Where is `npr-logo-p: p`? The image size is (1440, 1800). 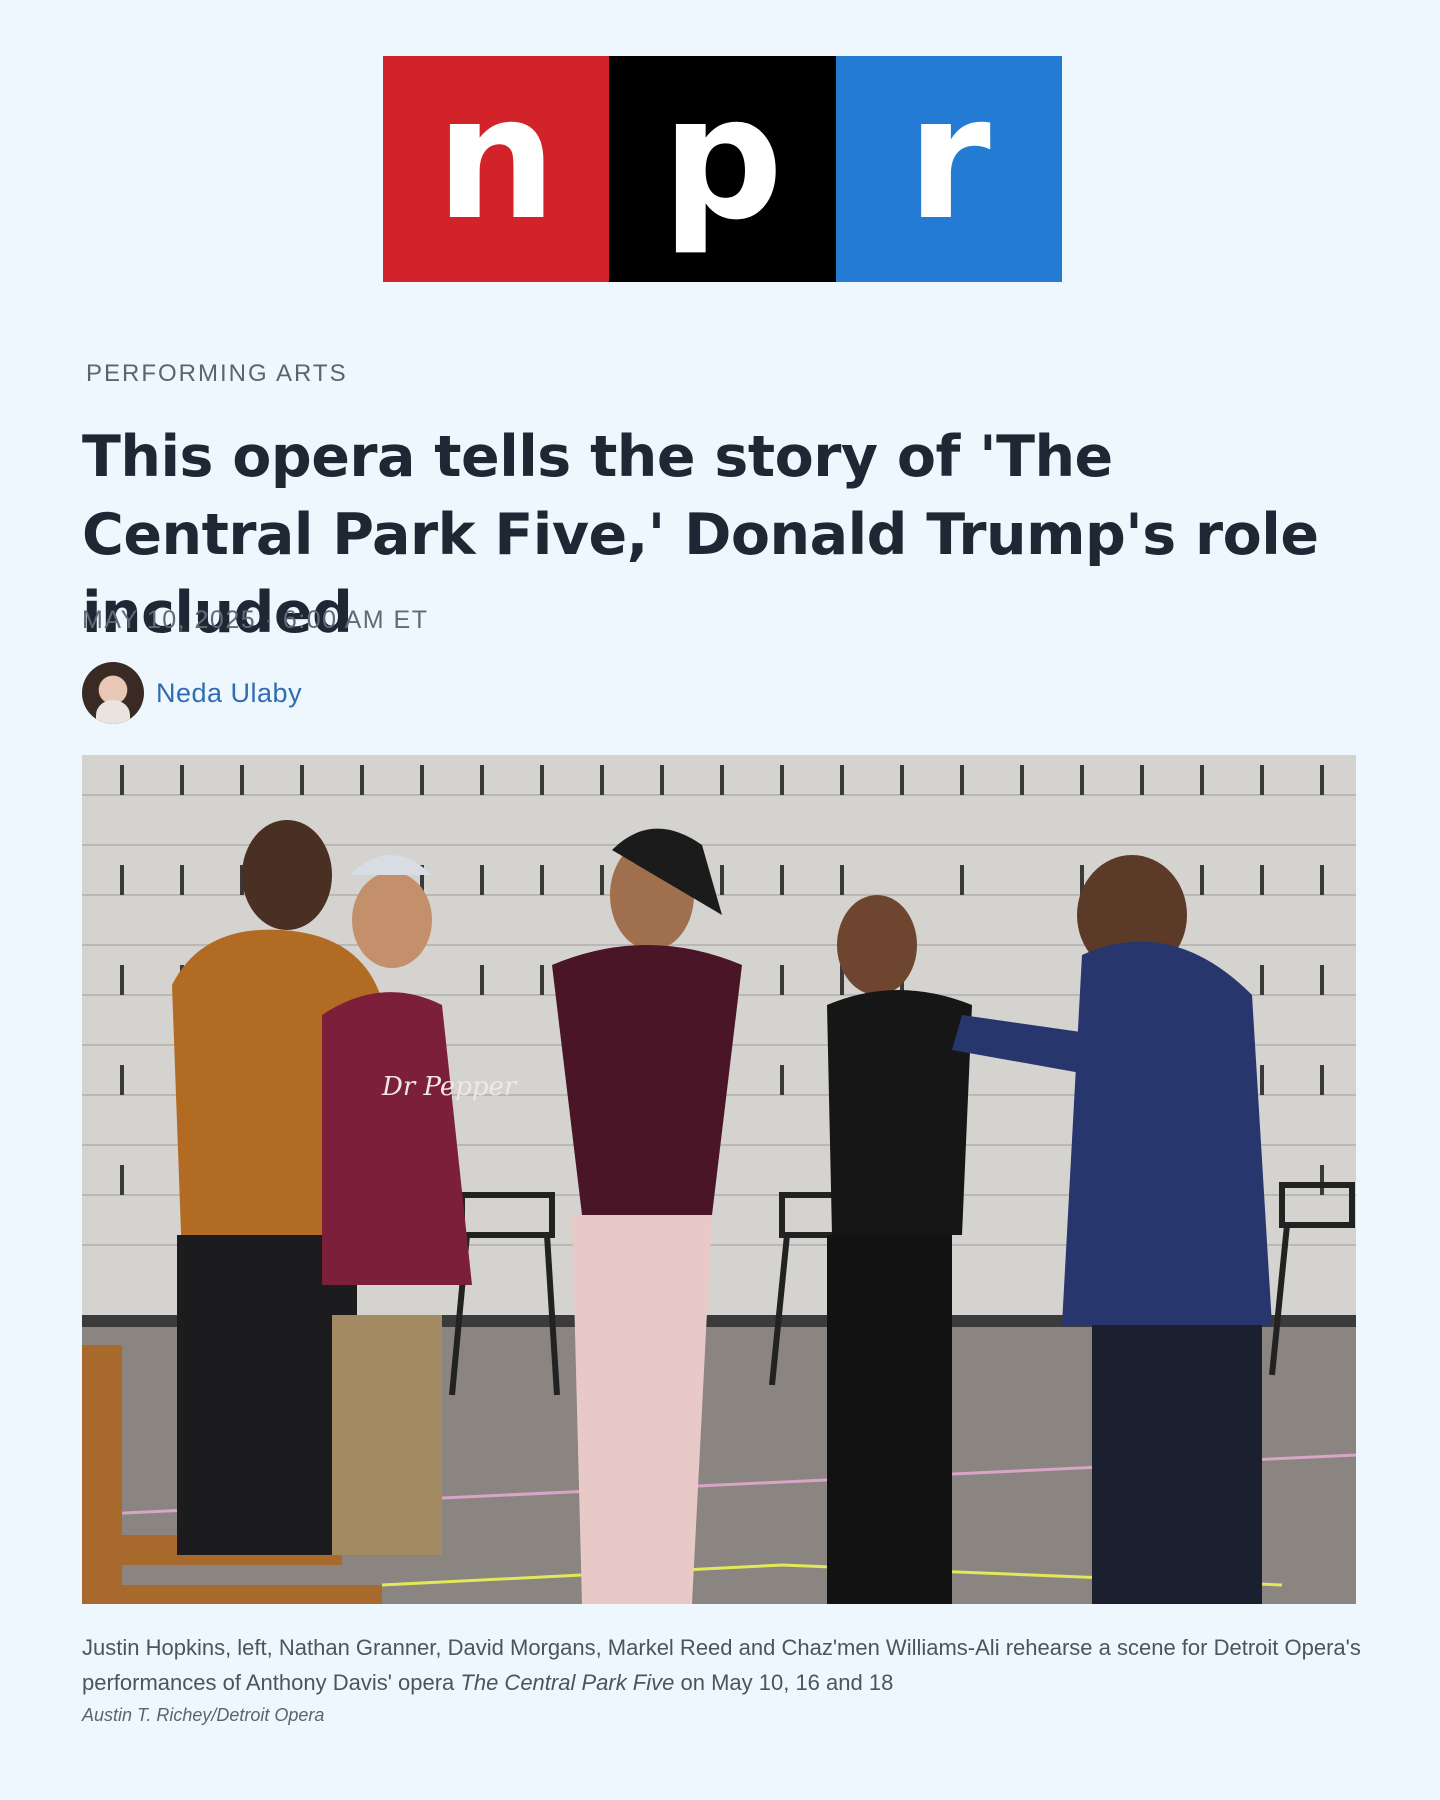
npr-logo-p: p is located at coordinates (722, 169).